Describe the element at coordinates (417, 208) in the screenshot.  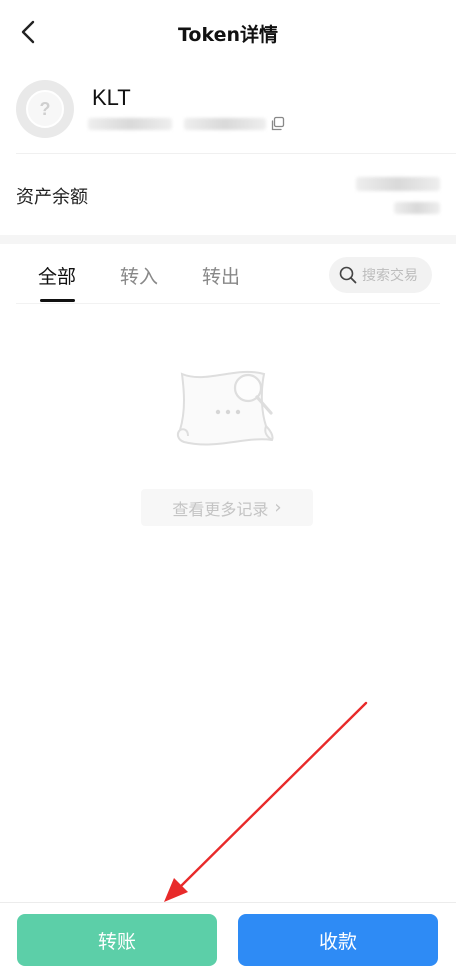
I see `redacted-balance-value` at that location.